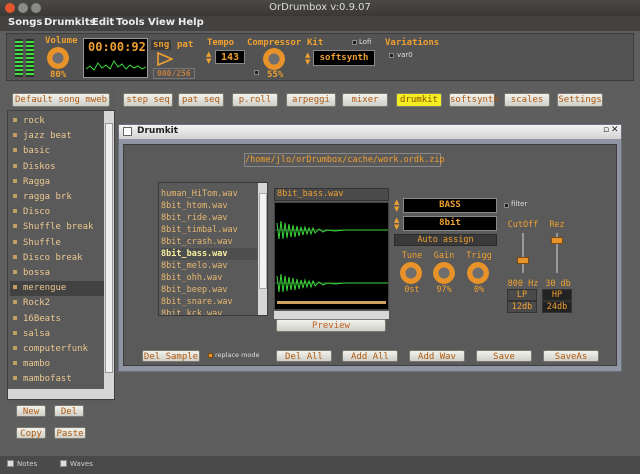 The height and width of the screenshot is (474, 640). Describe the element at coordinates (398, 224) in the screenshot. I see `group-spinner: ▲ ▼` at that location.